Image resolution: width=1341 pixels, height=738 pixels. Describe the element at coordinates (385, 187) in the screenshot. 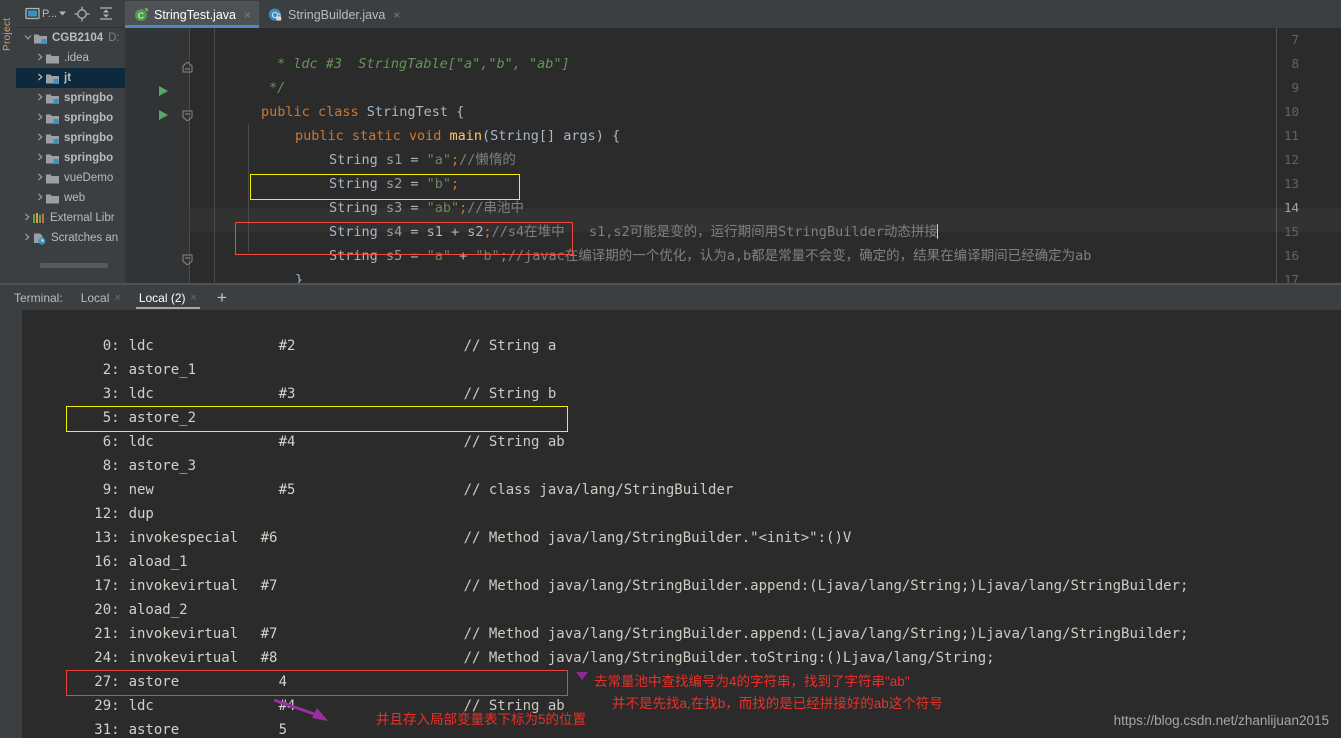

I see `editor-highlight-box-line13` at that location.